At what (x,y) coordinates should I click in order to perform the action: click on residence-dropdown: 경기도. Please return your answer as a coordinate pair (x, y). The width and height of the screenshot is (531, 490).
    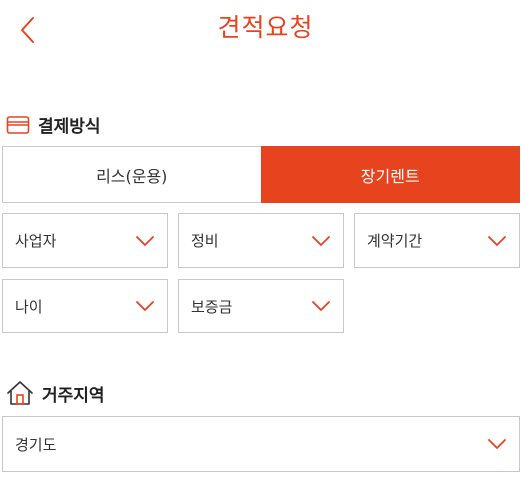
    Looking at the image, I should click on (261, 444).